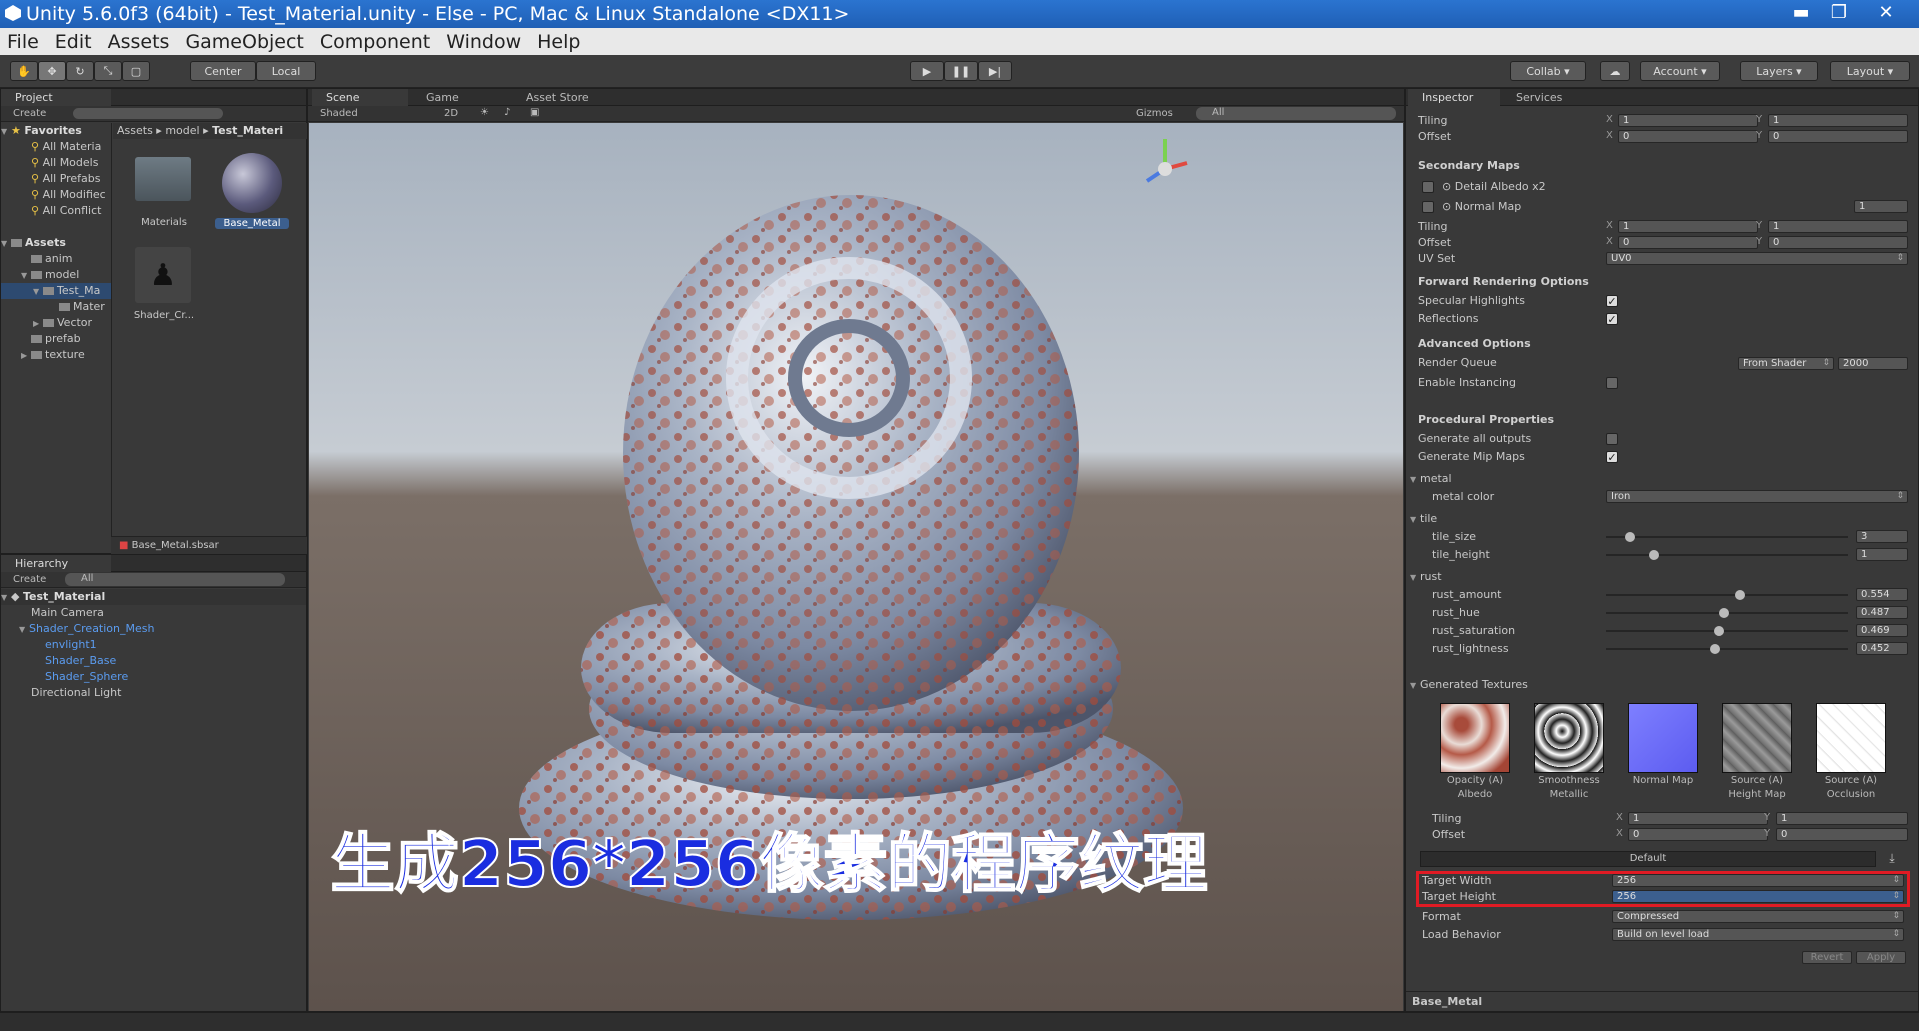  I want to click on hierarchy-item: Main Camera, so click(153, 613).